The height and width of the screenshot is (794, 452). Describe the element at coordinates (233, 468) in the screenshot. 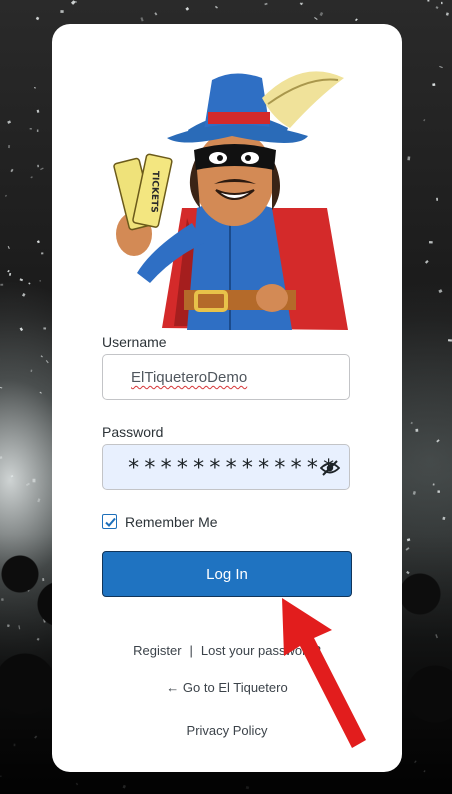

I see `password-value: *************` at that location.